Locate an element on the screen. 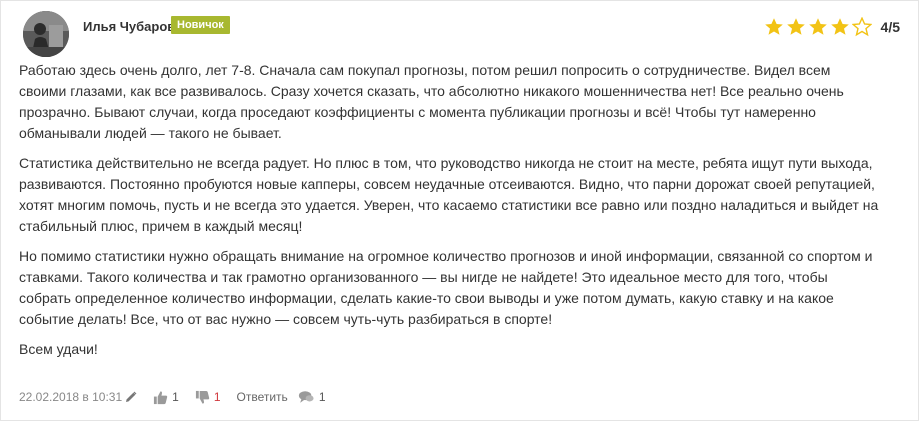 Image resolution: width=919 pixels, height=421 pixels. dislike-count: 1 is located at coordinates (217, 397).